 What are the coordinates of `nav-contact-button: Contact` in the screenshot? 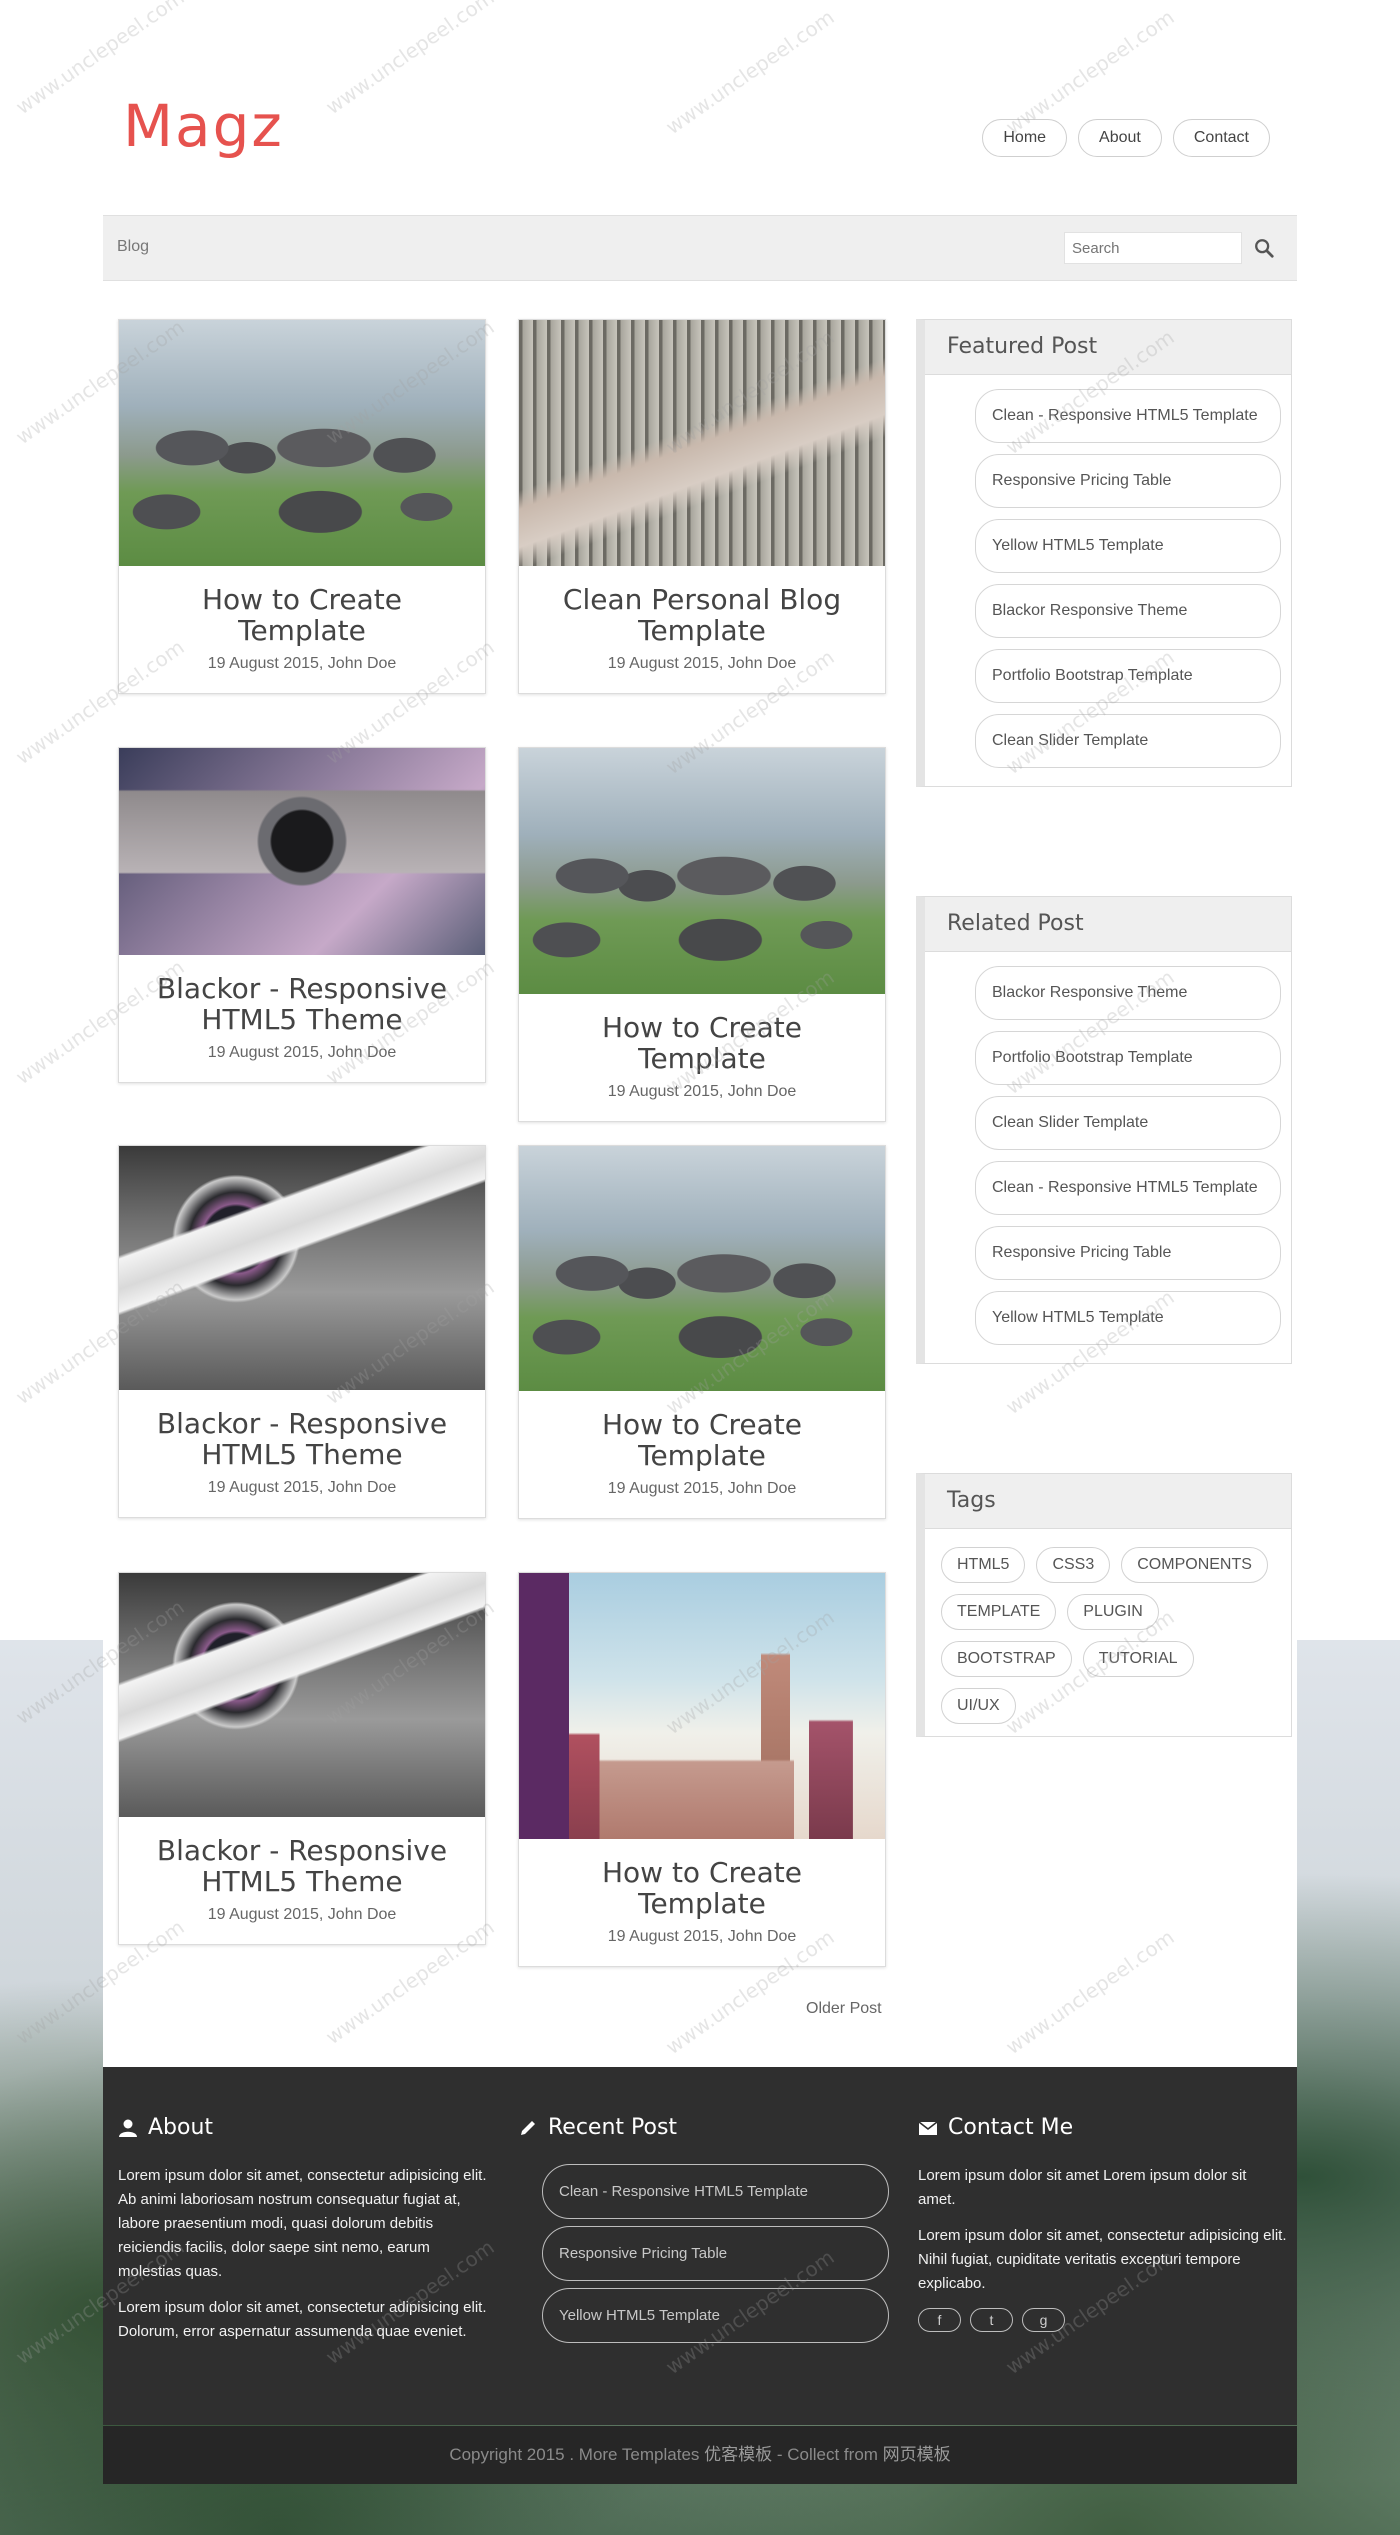 It's located at (1221, 138).